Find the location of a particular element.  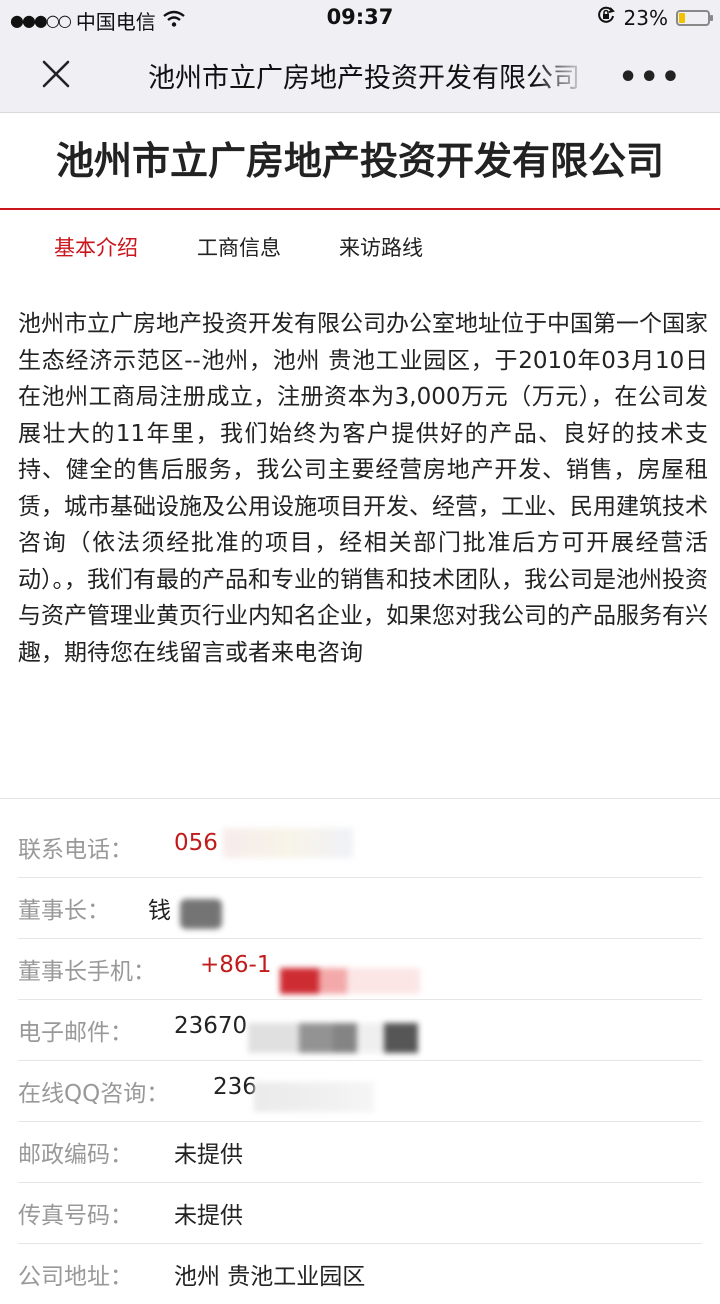

chairman-mobile-label: 董事长手机： is located at coordinates (87, 972).